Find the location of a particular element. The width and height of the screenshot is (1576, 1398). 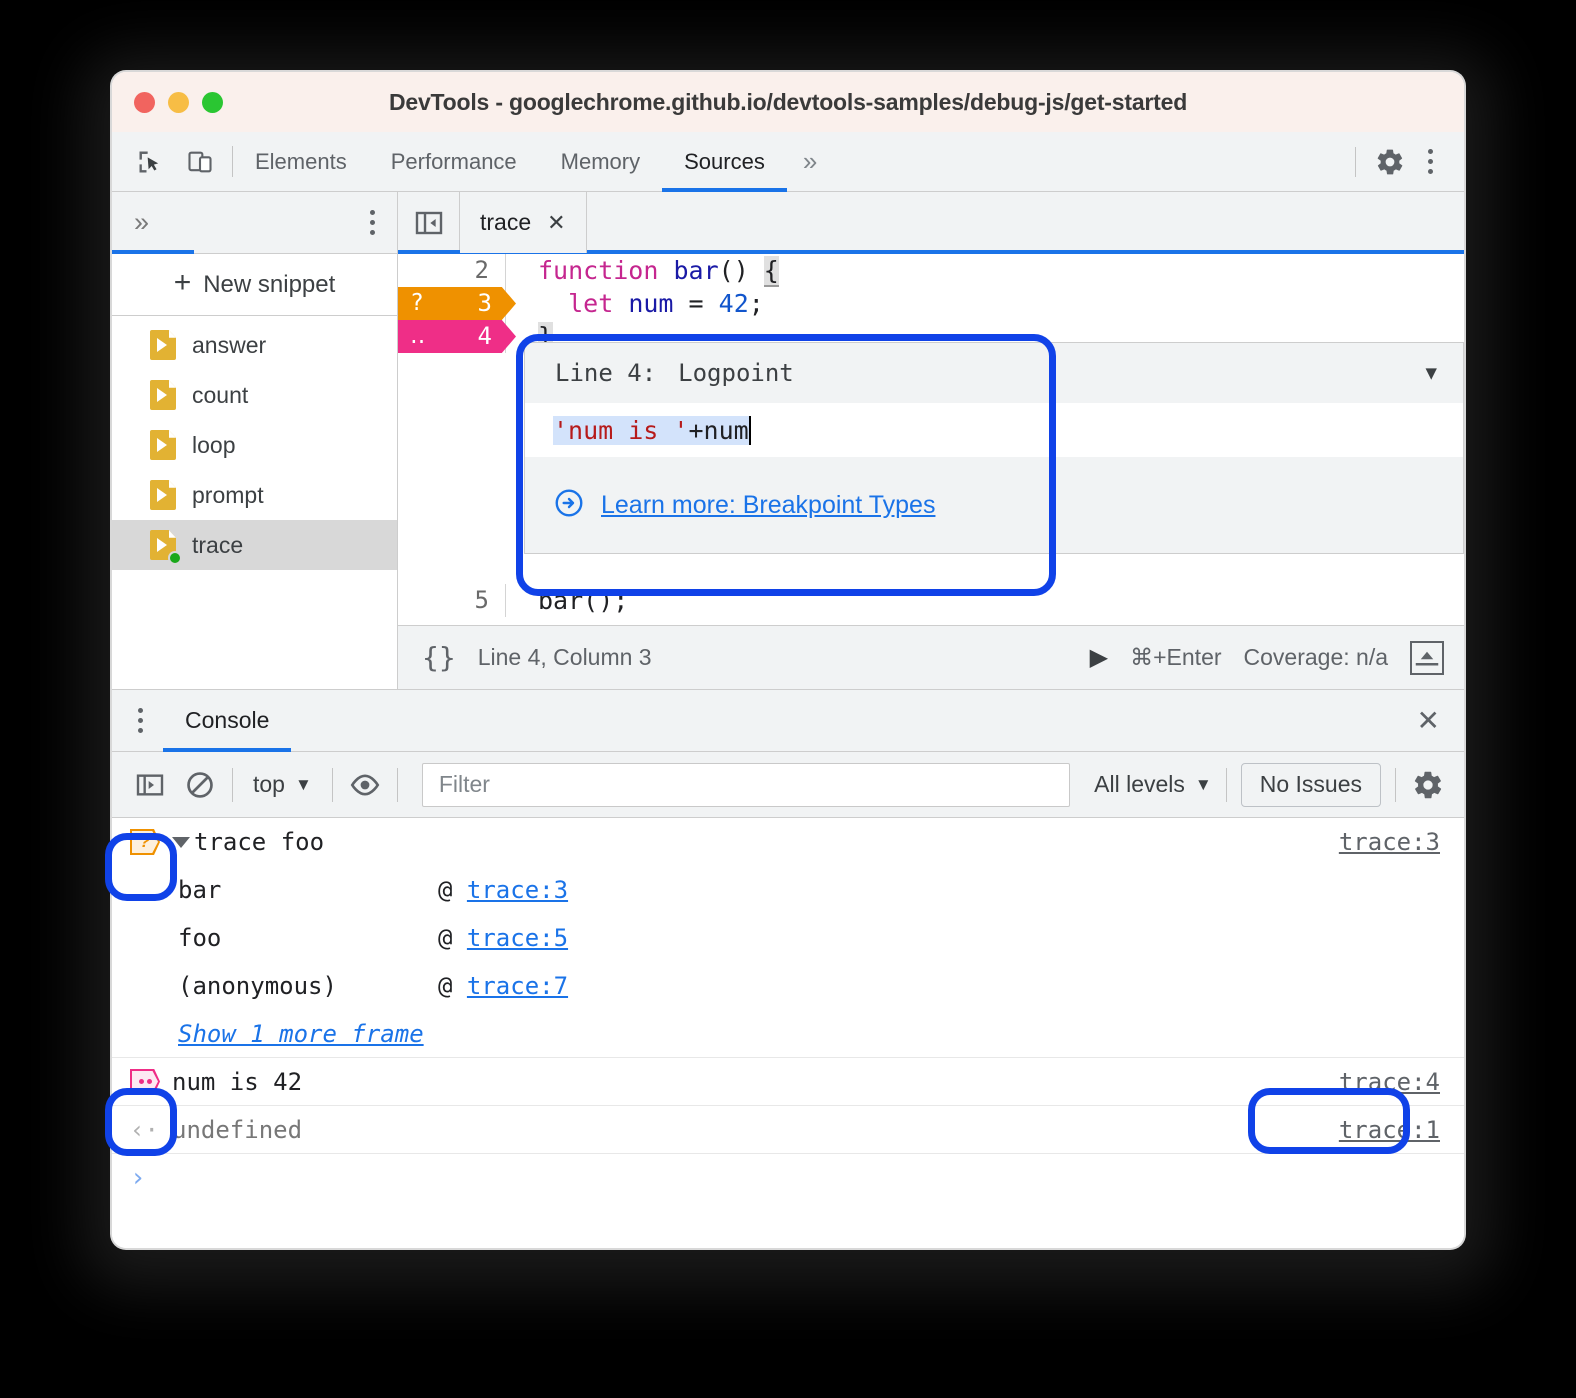

tabs-overflow-chevron-icon: » is located at coordinates (810, 161).